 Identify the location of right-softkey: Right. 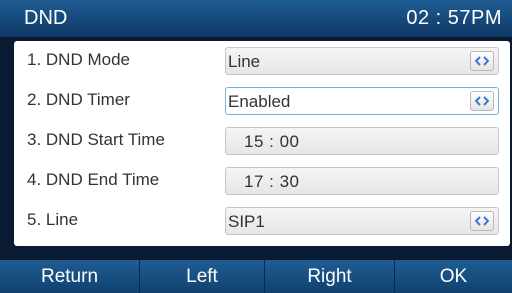
(330, 276).